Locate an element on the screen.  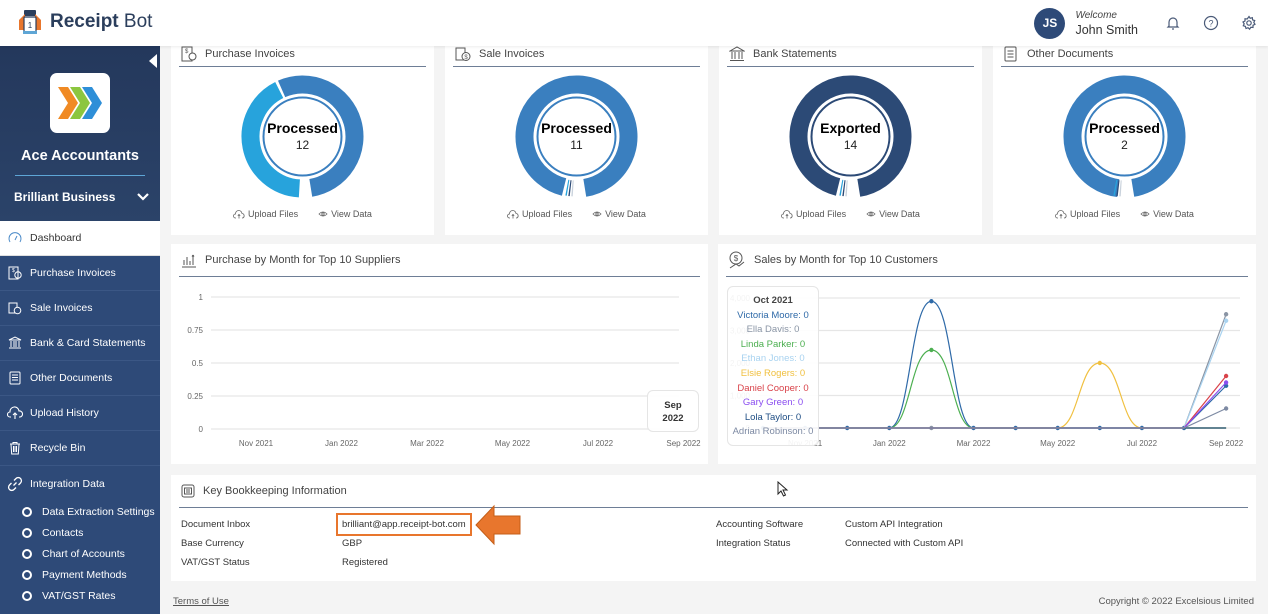
sidebar-item-other-documents: Other Documents is located at coordinates (80, 378).